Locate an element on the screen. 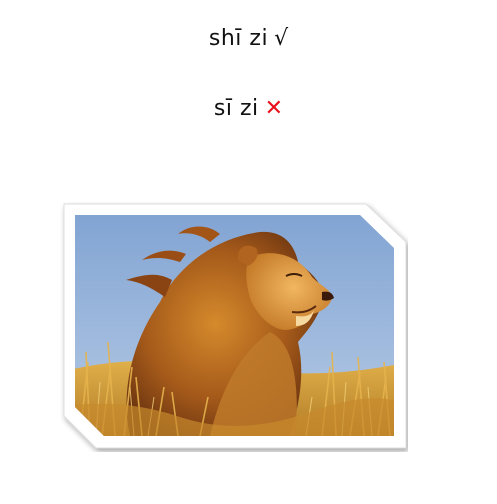  answer-wrong-row: sī zi ✕ is located at coordinates (248, 108).